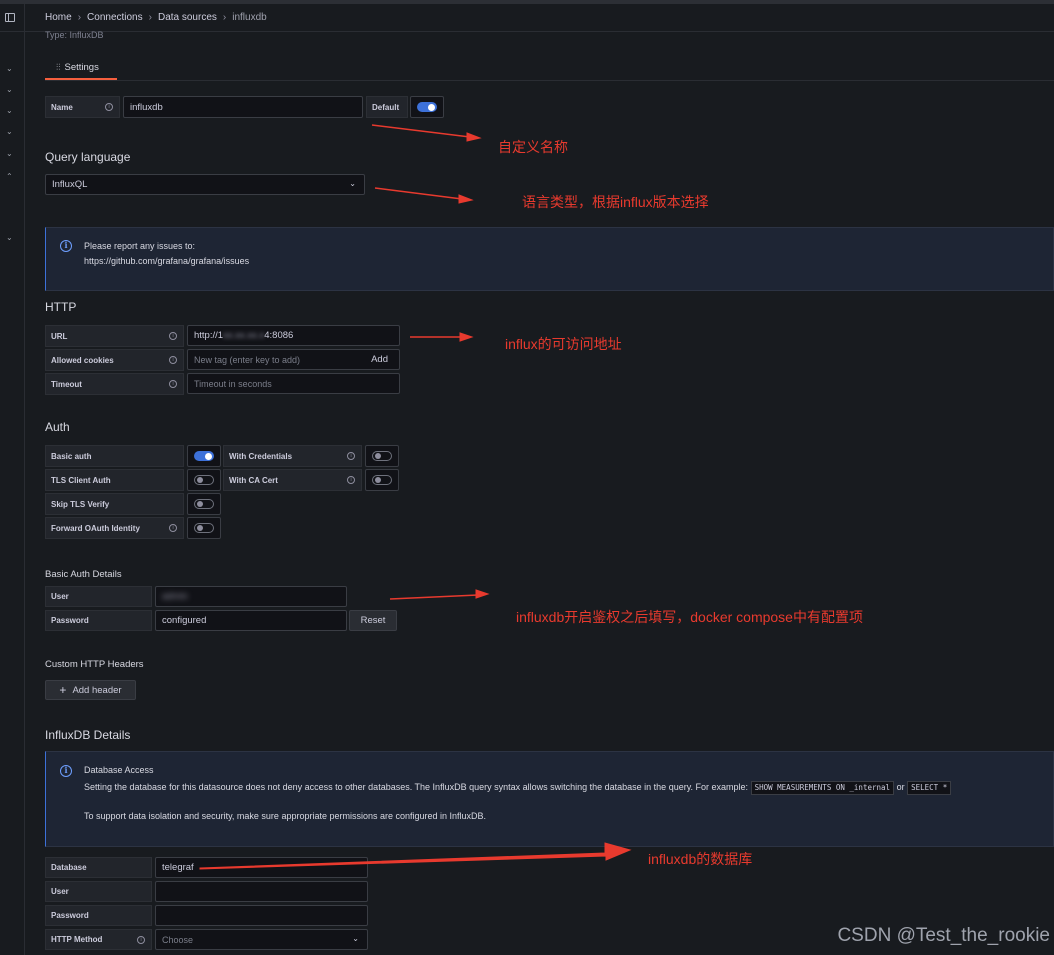 The height and width of the screenshot is (955, 1054). I want to click on query-language-title: Query language, so click(88, 157).